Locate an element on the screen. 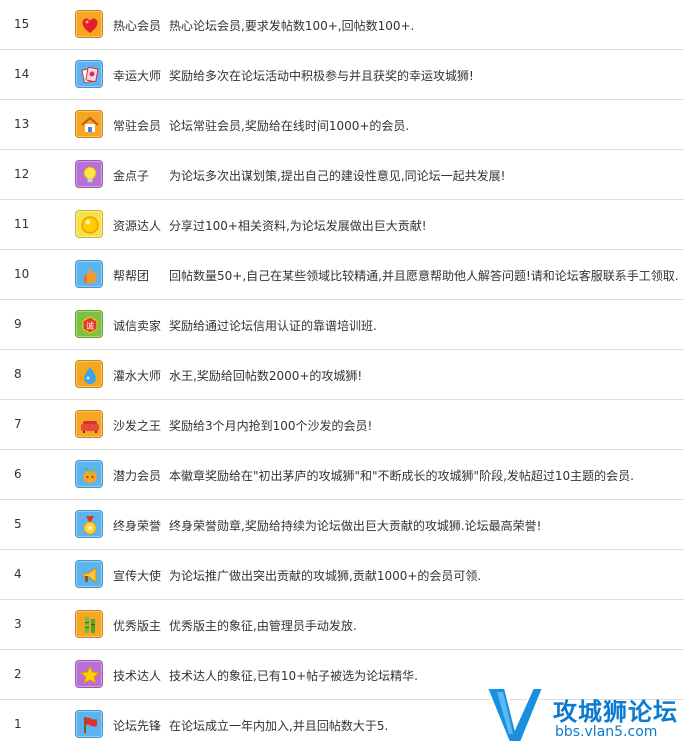 Image resolution: width=684 pixels, height=750 pixels. lucky-cards-icon is located at coordinates (89, 74).